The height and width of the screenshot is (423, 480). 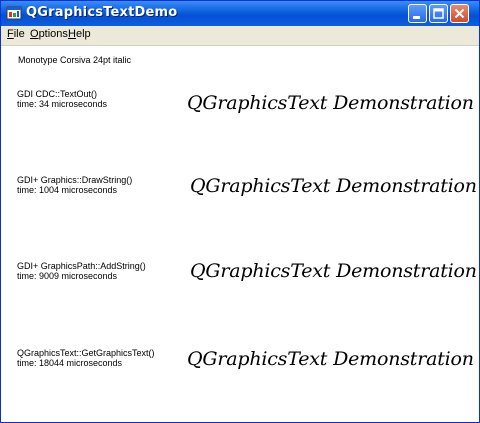 What do you see at coordinates (75, 60) in the screenshot?
I see `font-info-label: Monotype Corsiva 24pt italic` at bounding box center [75, 60].